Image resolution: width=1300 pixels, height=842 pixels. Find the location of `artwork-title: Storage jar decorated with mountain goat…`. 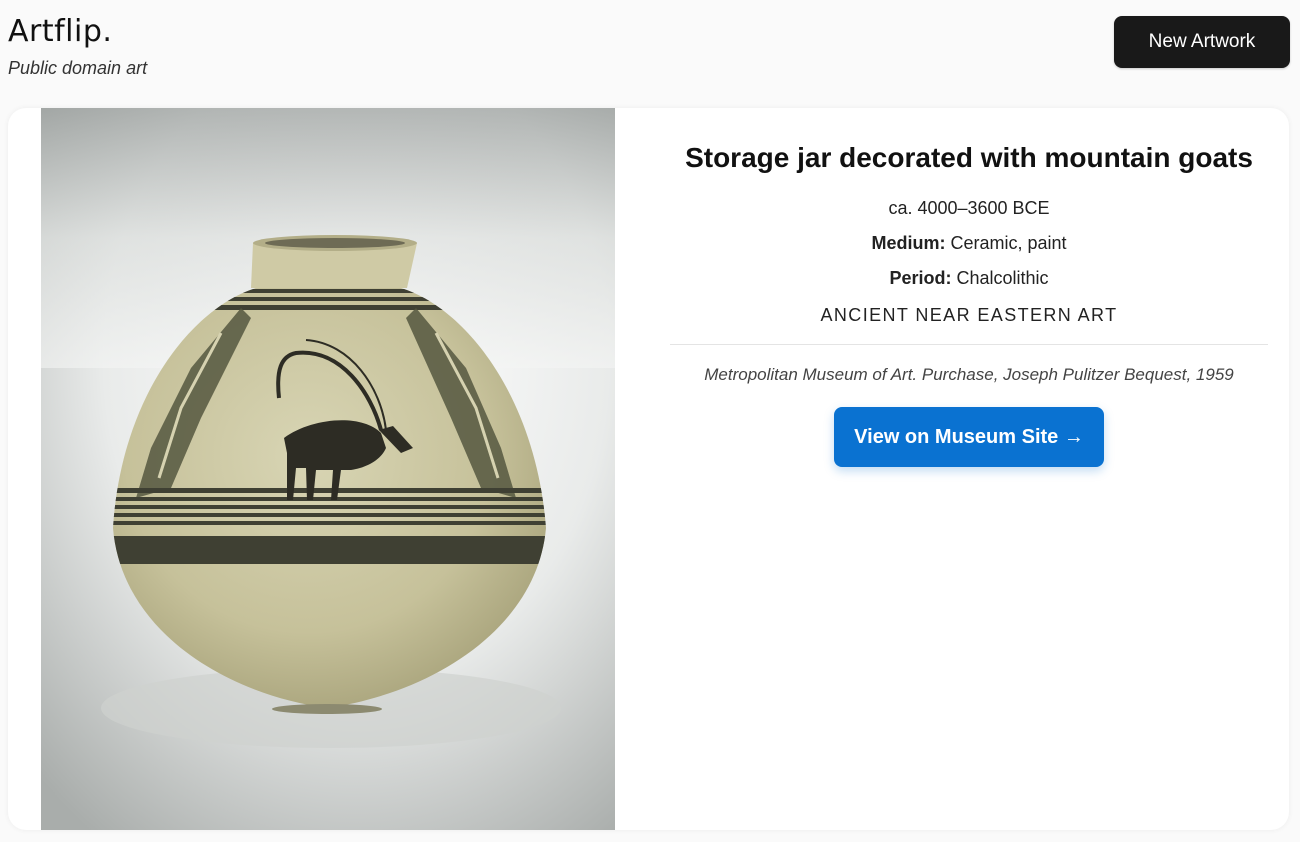

artwork-title: Storage jar decorated with mountain goat… is located at coordinates (969, 157).